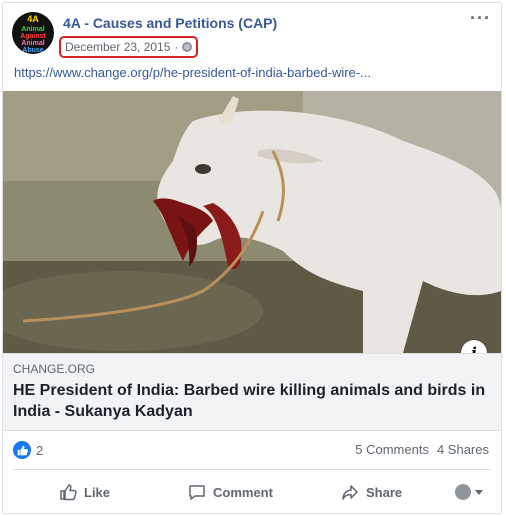 Image resolution: width=506 pixels, height=516 pixels. I want to click on post-timestamp: December 23, 2015 ·, so click(129, 47).